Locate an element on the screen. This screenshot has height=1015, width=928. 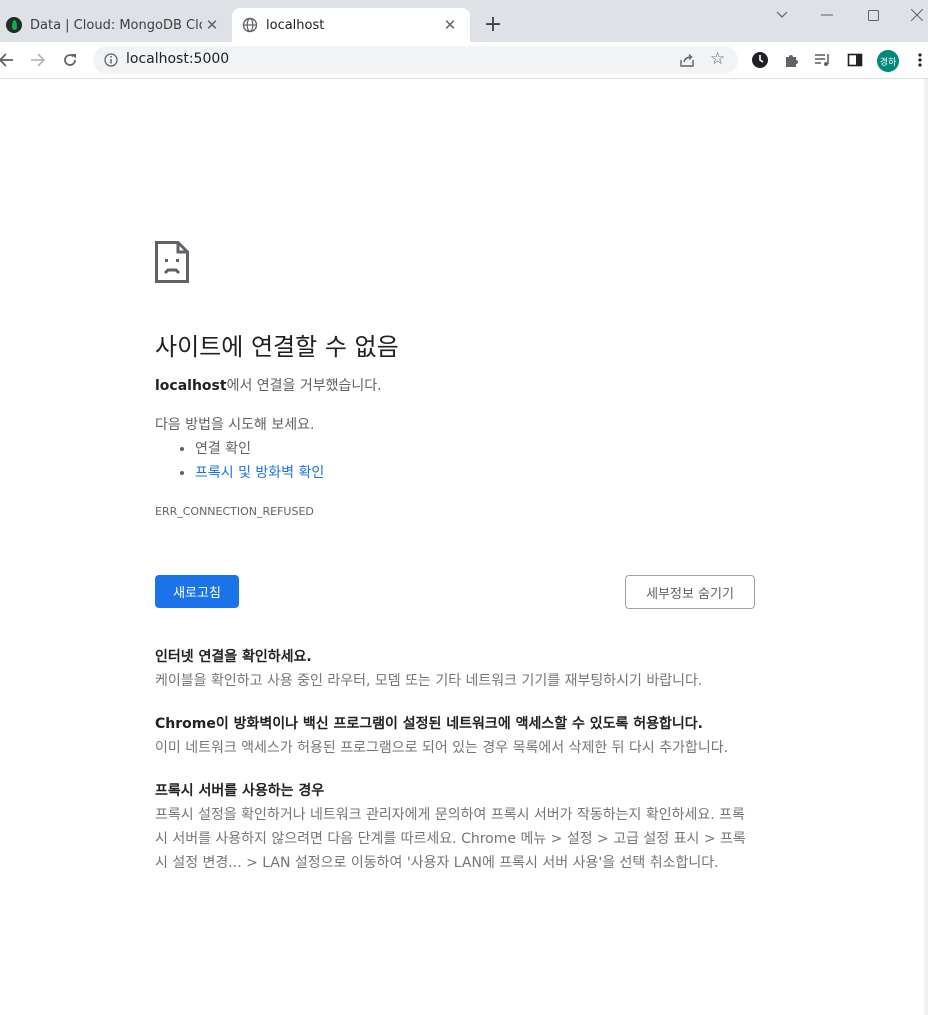
url-text: localhost:5000 is located at coordinates (177, 59).